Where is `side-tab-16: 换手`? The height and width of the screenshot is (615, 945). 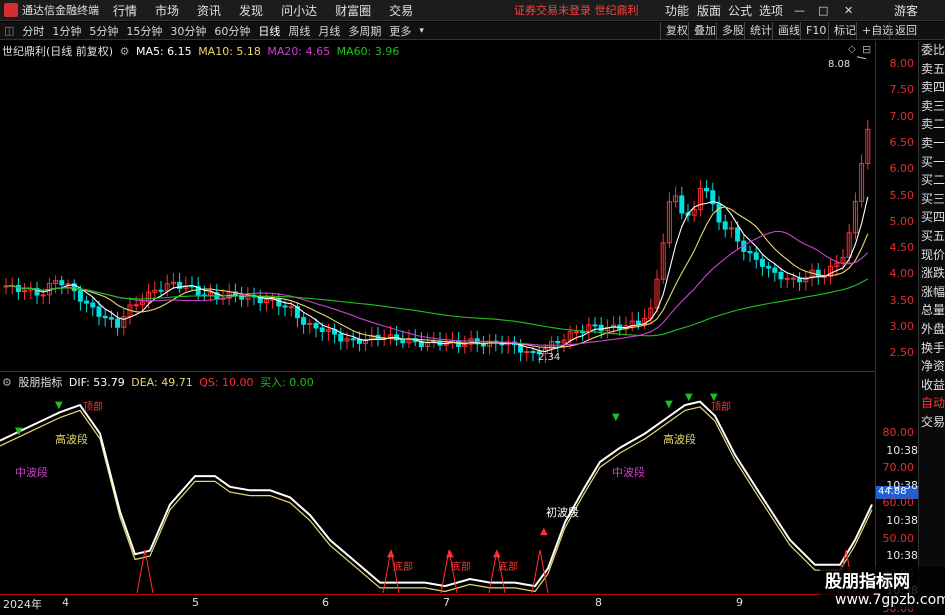
side-tab-16: 换手 is located at coordinates (932, 348).